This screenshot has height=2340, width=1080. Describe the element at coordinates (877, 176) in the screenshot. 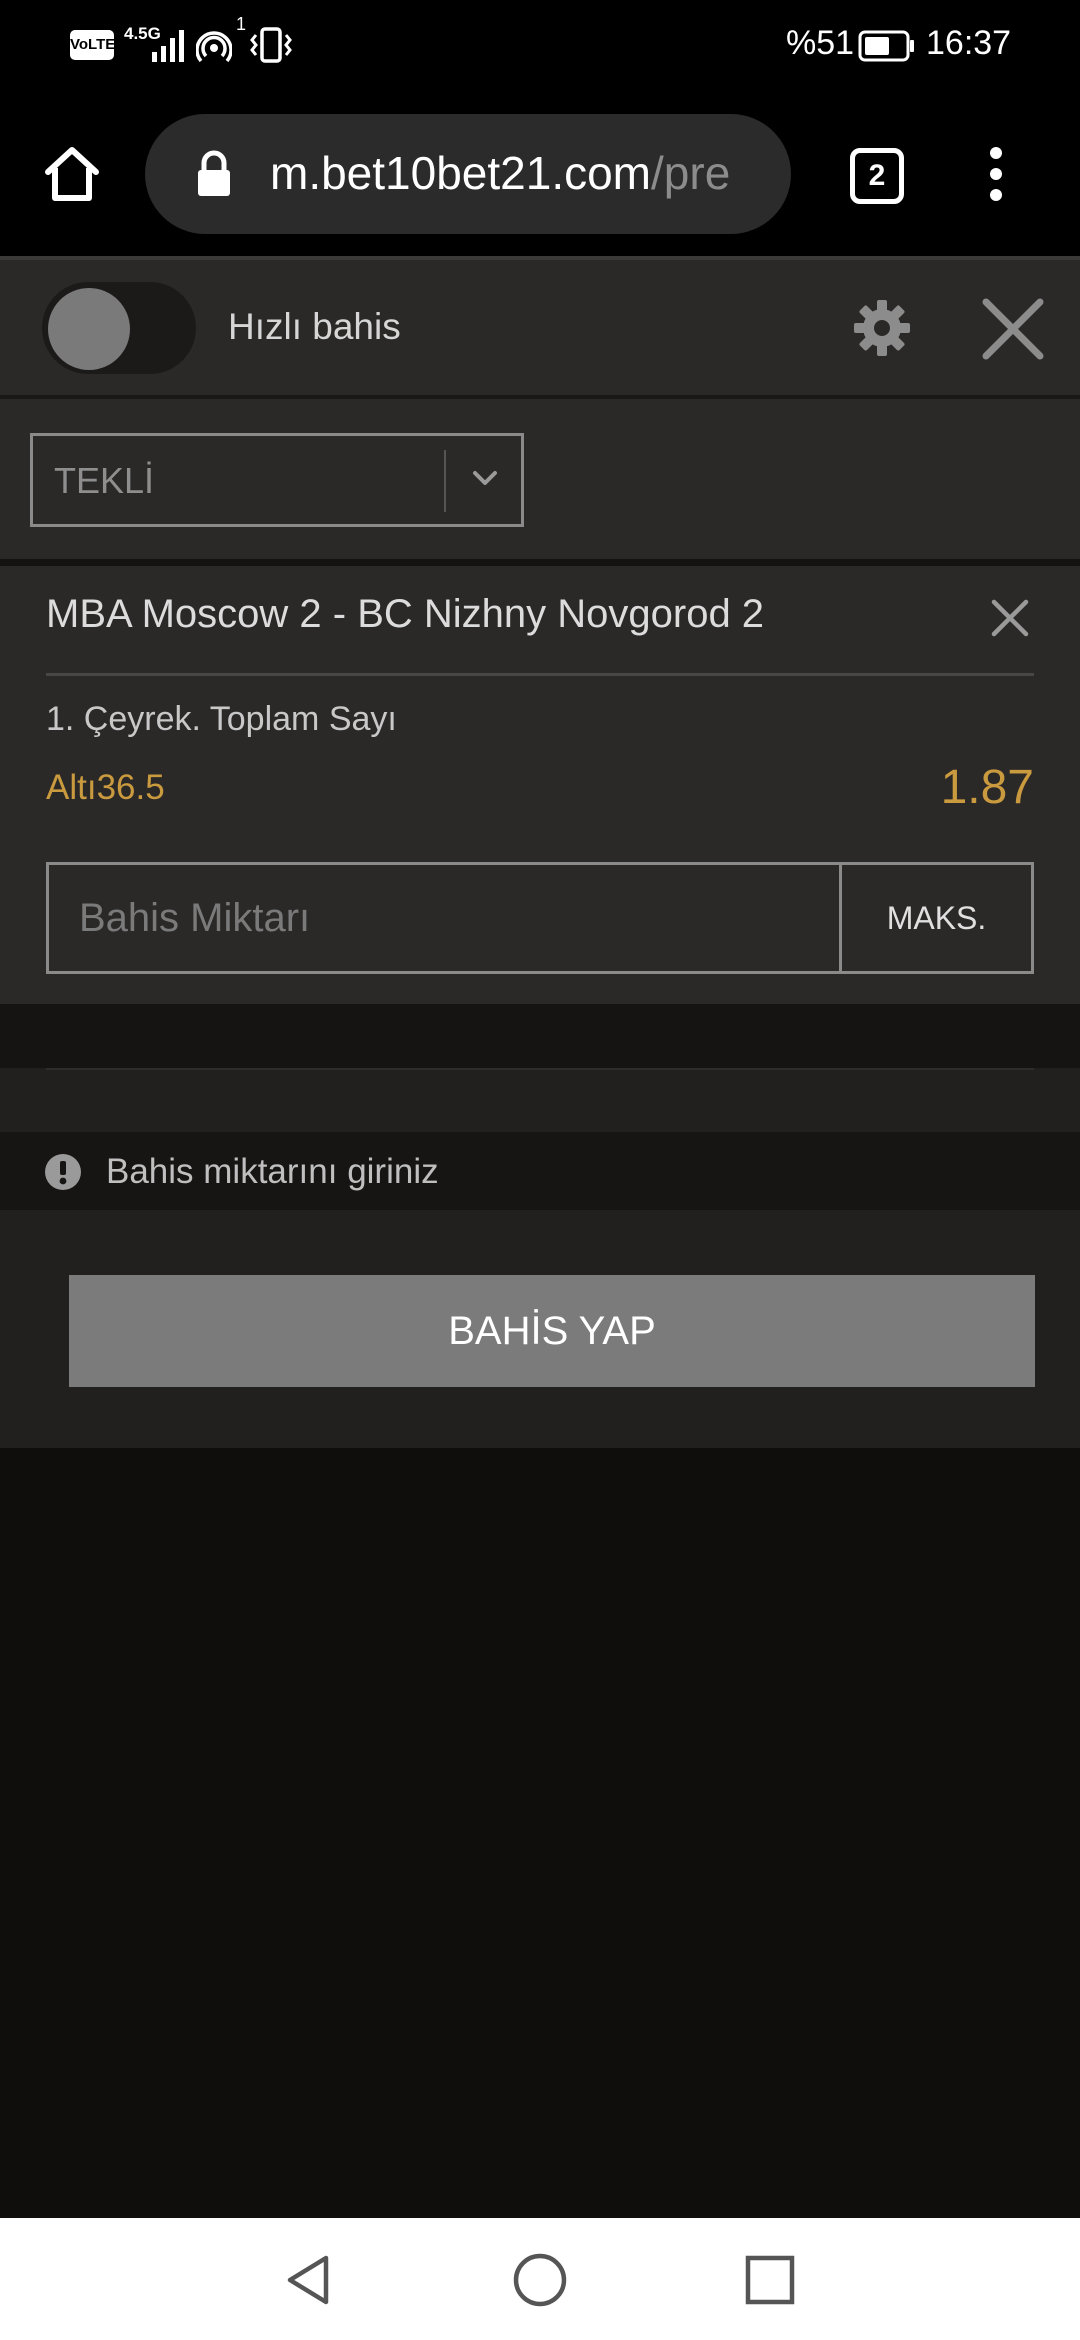

I see `tab-switcher-button: 2` at that location.